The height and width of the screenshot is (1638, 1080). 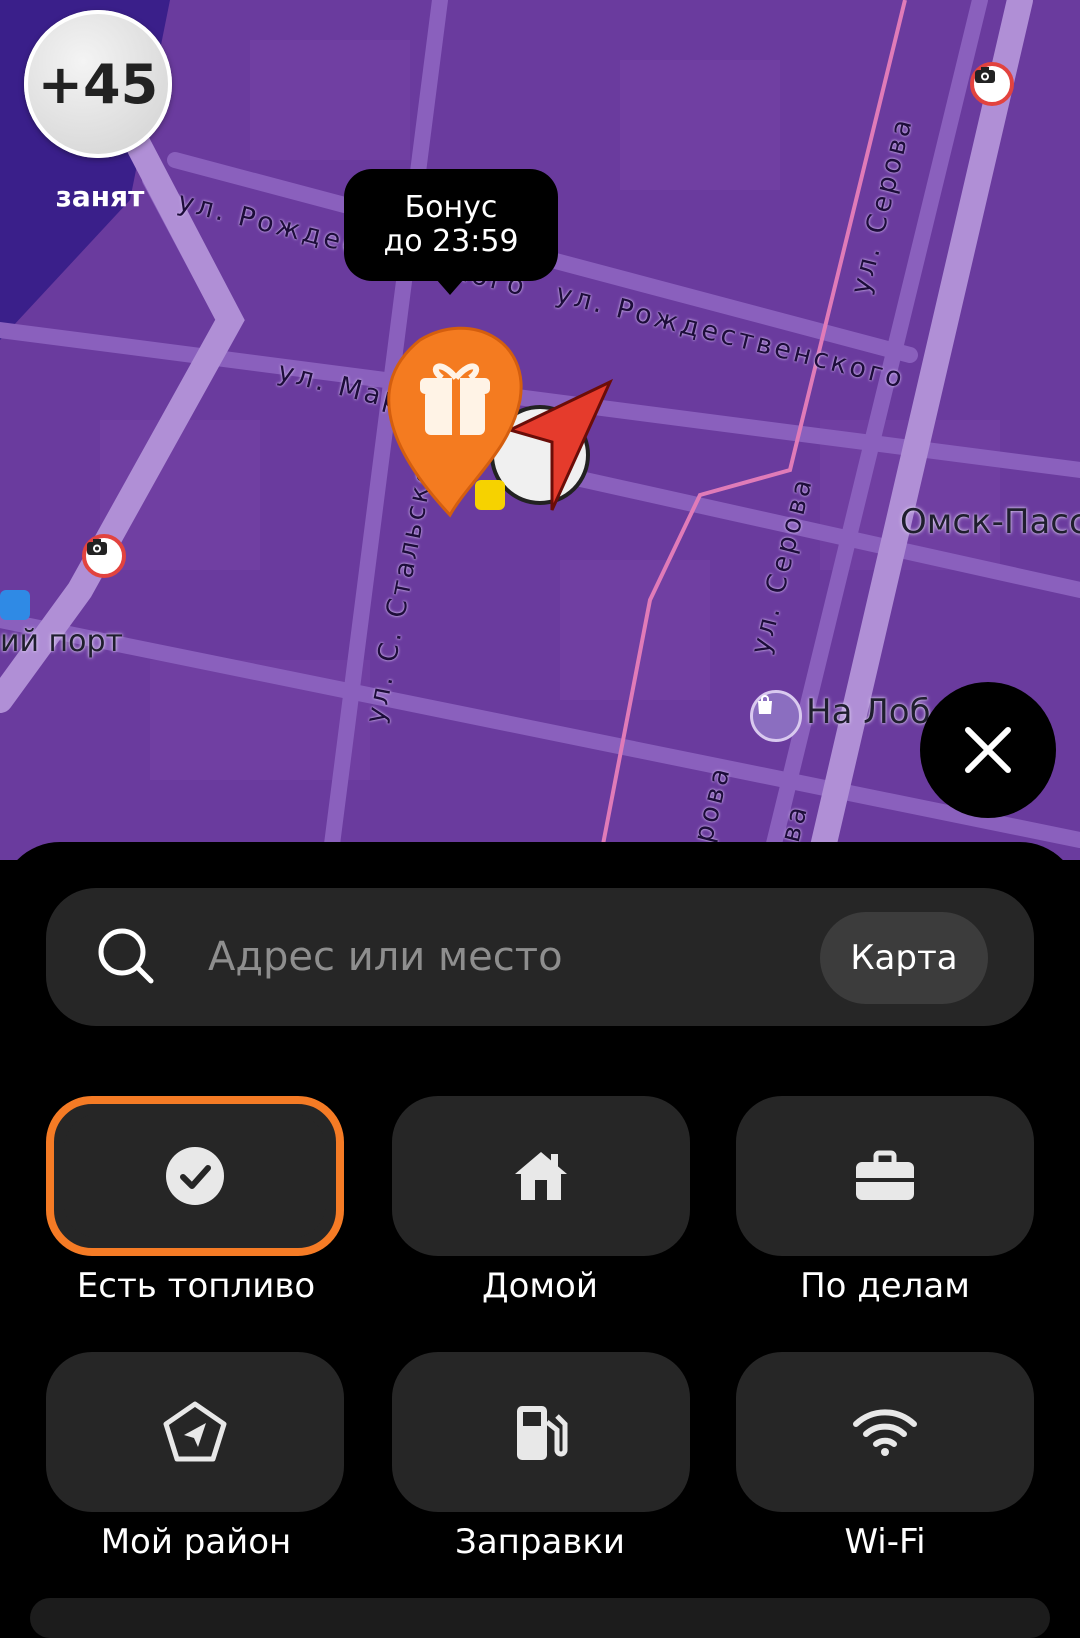 I want to click on balance-badge: +45, so click(x=98, y=84).